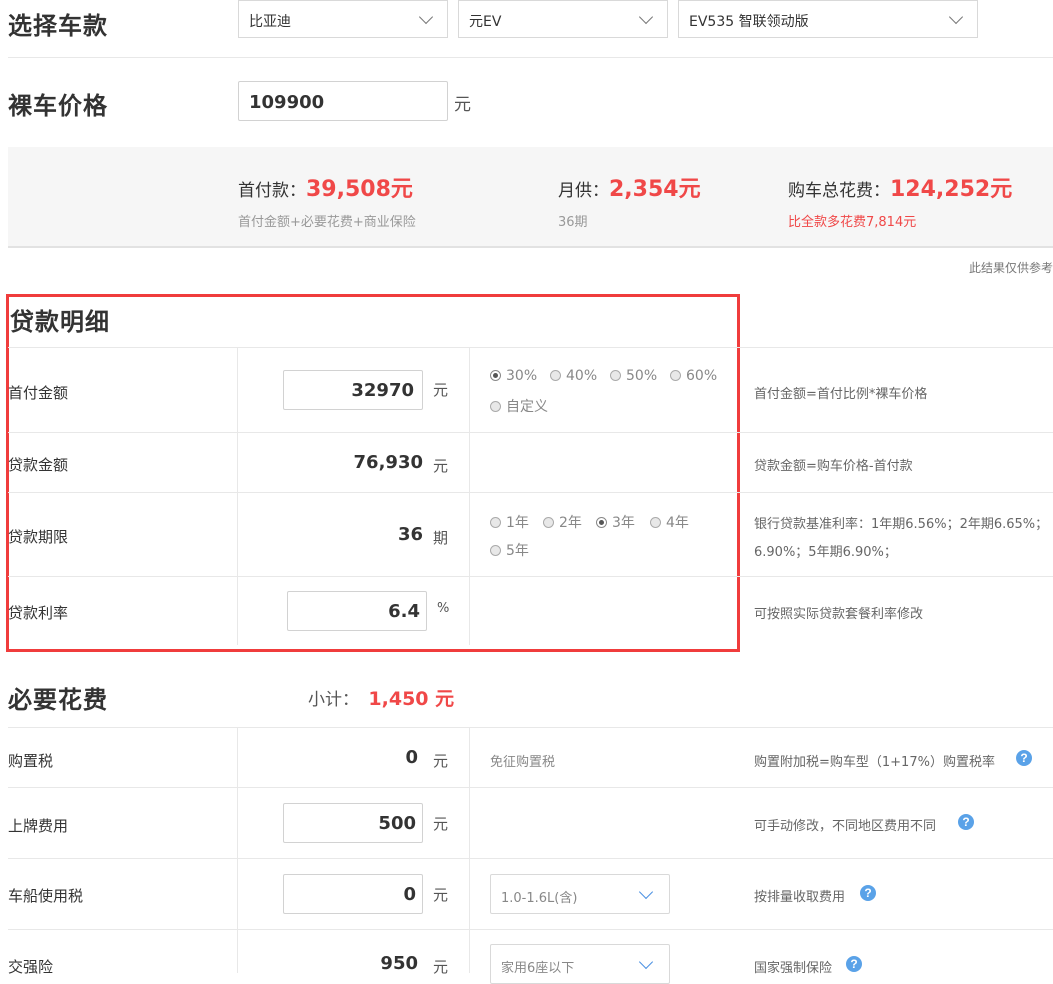  I want to click on purchase-tax-note: 购置附加税=购车型（1+17%）购置税率, so click(874, 762).